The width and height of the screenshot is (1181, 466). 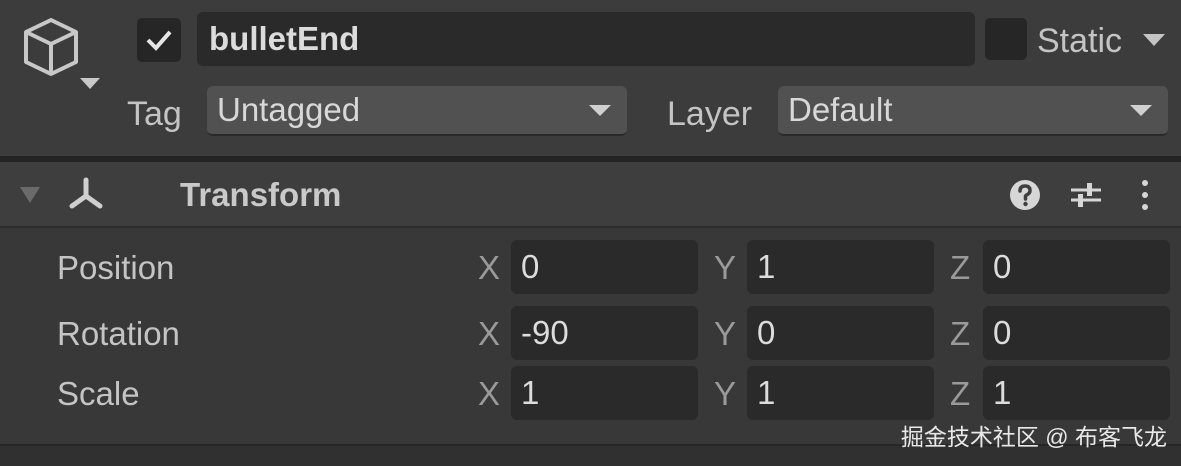 I want to click on rotation-z-field: 0, so click(x=1076, y=333).